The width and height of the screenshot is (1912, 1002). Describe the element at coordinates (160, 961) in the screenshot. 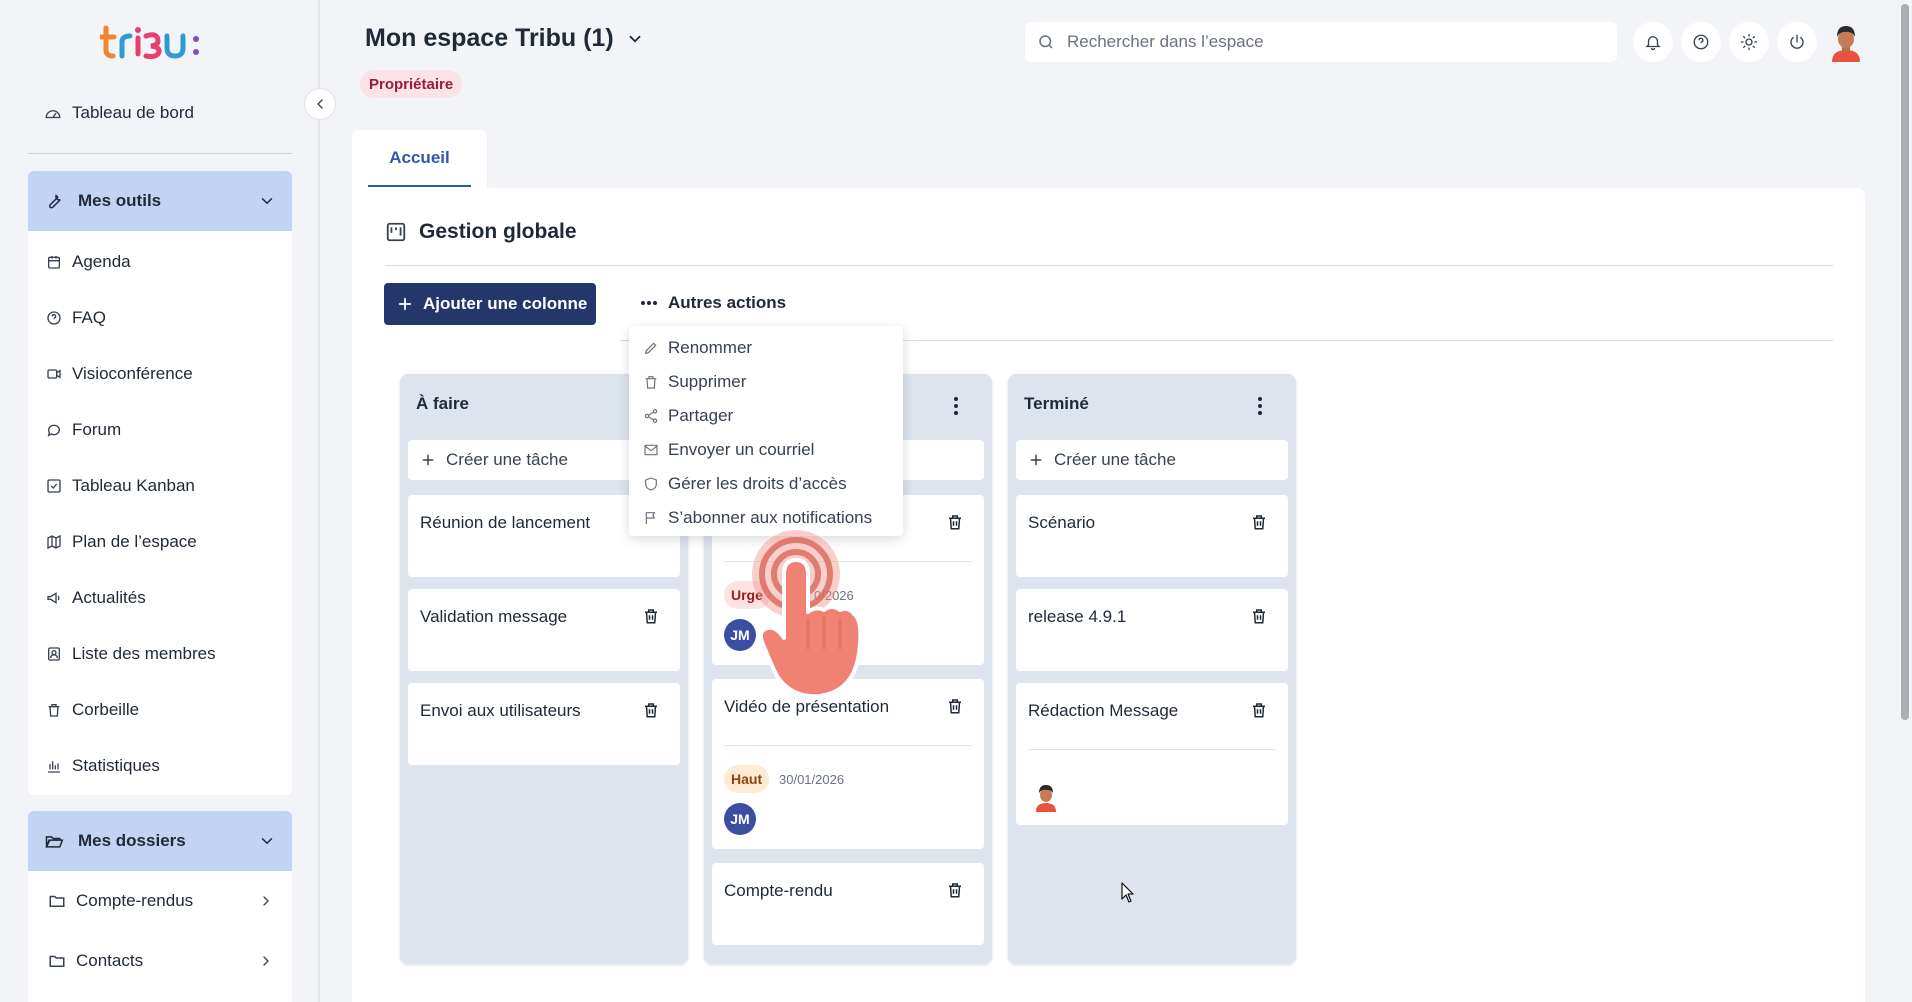

I see `sidebar-folder-contacts: Contacts` at that location.